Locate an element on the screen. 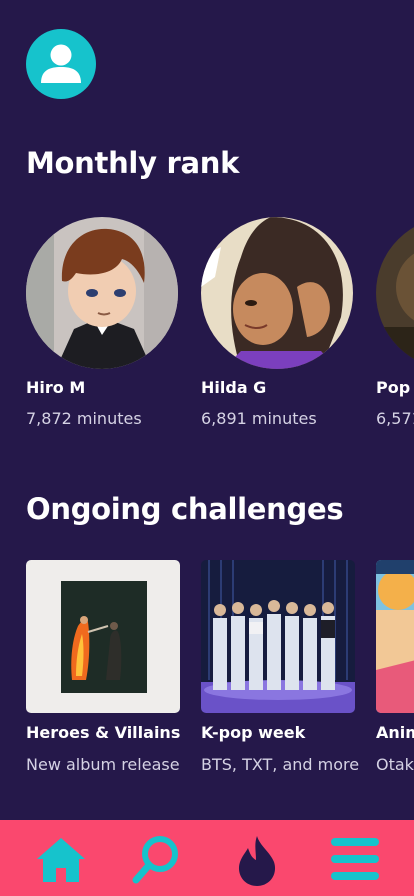 Image resolution: width=414 pixels, height=896 pixels. challenge-card-heroes-villains: Heroes & Villains New album release is located at coordinates (106, 670).